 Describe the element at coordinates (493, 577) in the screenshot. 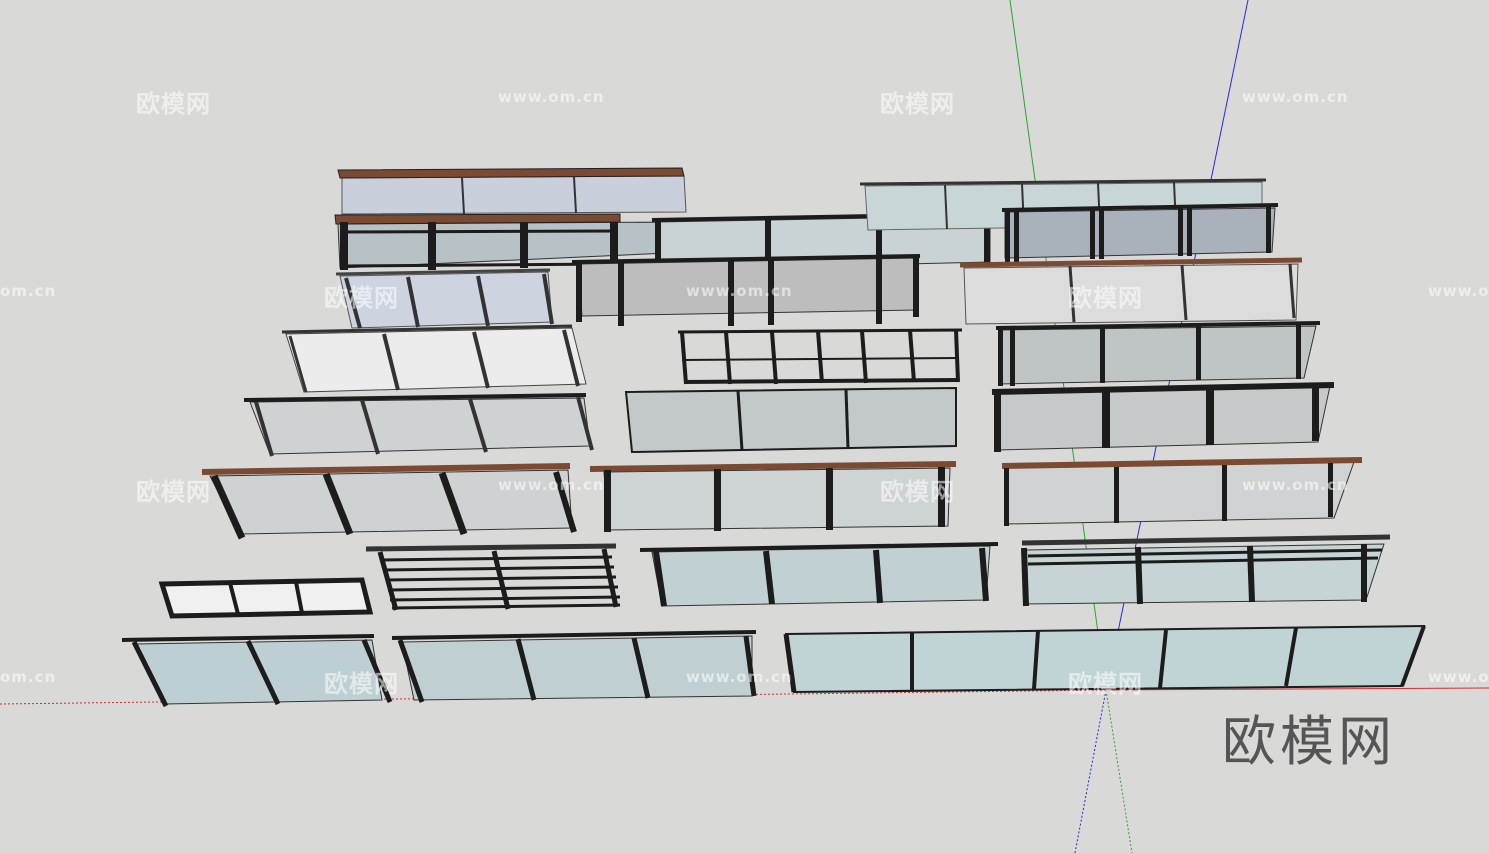

I see `railing-model-horizontal-bars` at that location.